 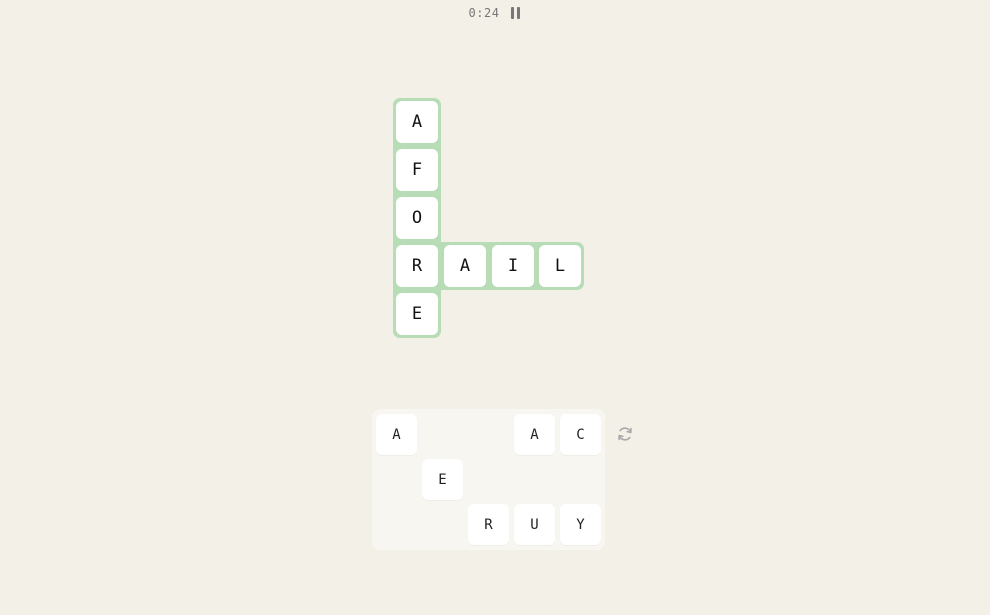 What do you see at coordinates (417, 170) in the screenshot?
I see `board-tile: F` at bounding box center [417, 170].